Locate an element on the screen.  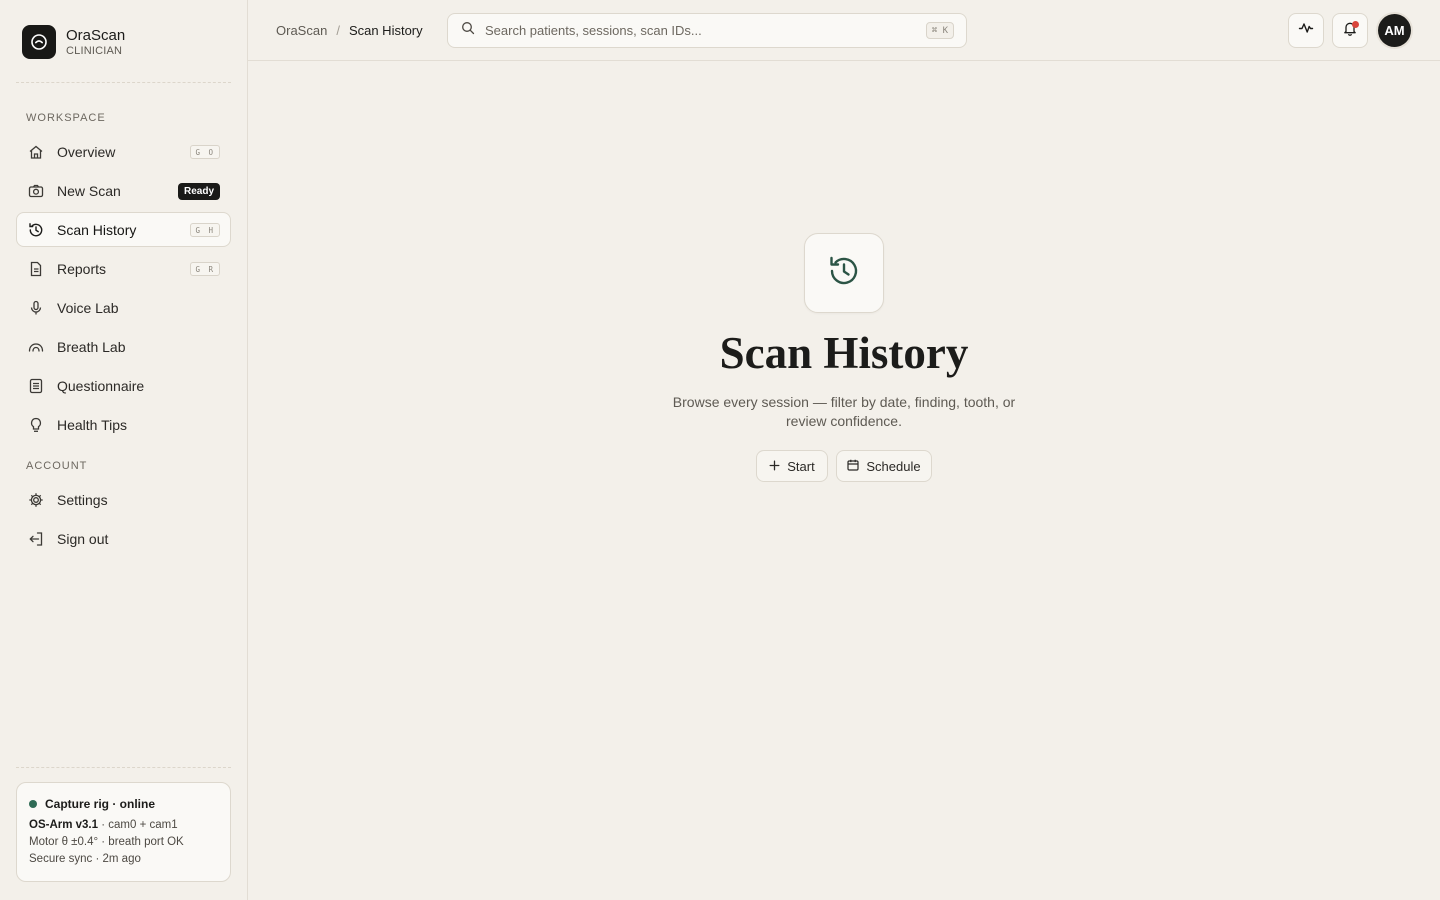
sidebar-item-sign-out: Sign out is located at coordinates (123, 538).